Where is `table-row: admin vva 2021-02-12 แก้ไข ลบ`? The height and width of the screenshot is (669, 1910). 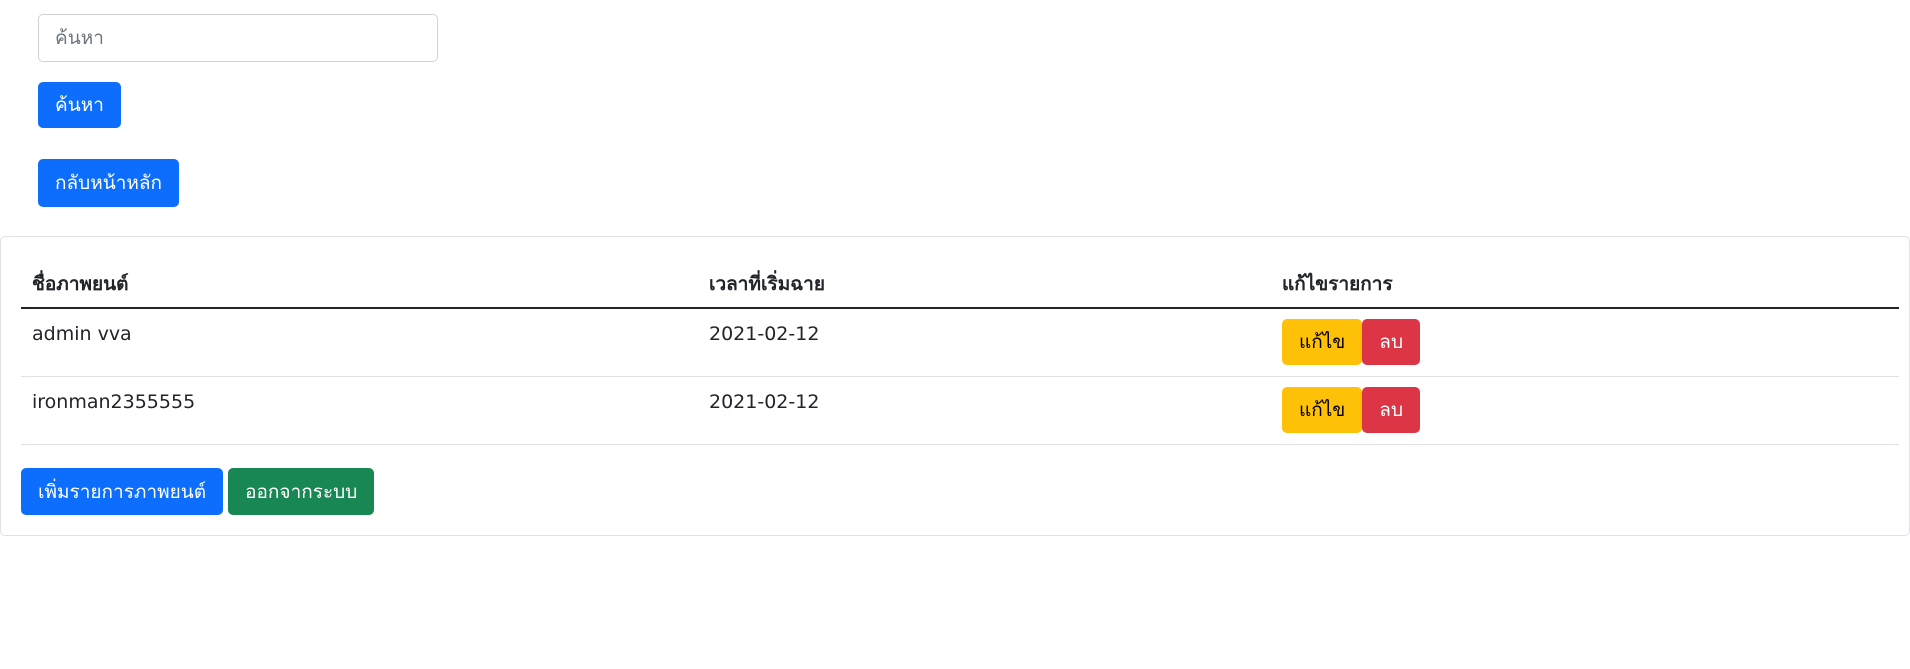
table-row: admin vva 2021-02-12 แก้ไข ลบ is located at coordinates (960, 342).